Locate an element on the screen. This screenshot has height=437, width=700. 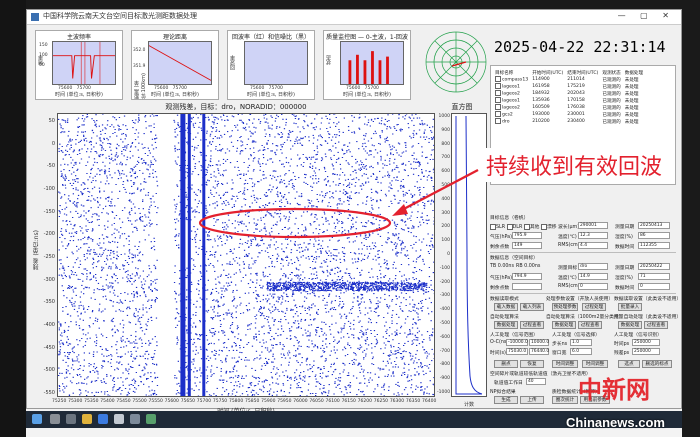
auto2-view-button: 过程查看 is located at coordinates (590, 325).